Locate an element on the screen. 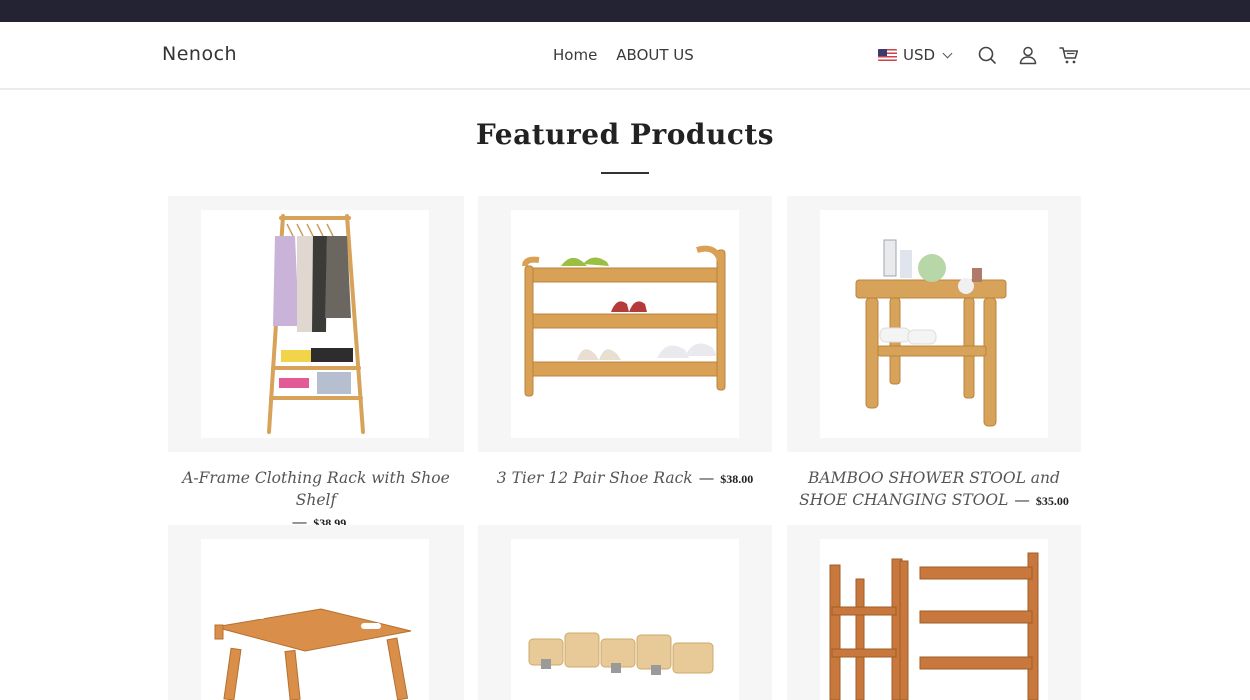 The height and width of the screenshot is (700, 1250). product-image-bed-tray is located at coordinates (315, 619).